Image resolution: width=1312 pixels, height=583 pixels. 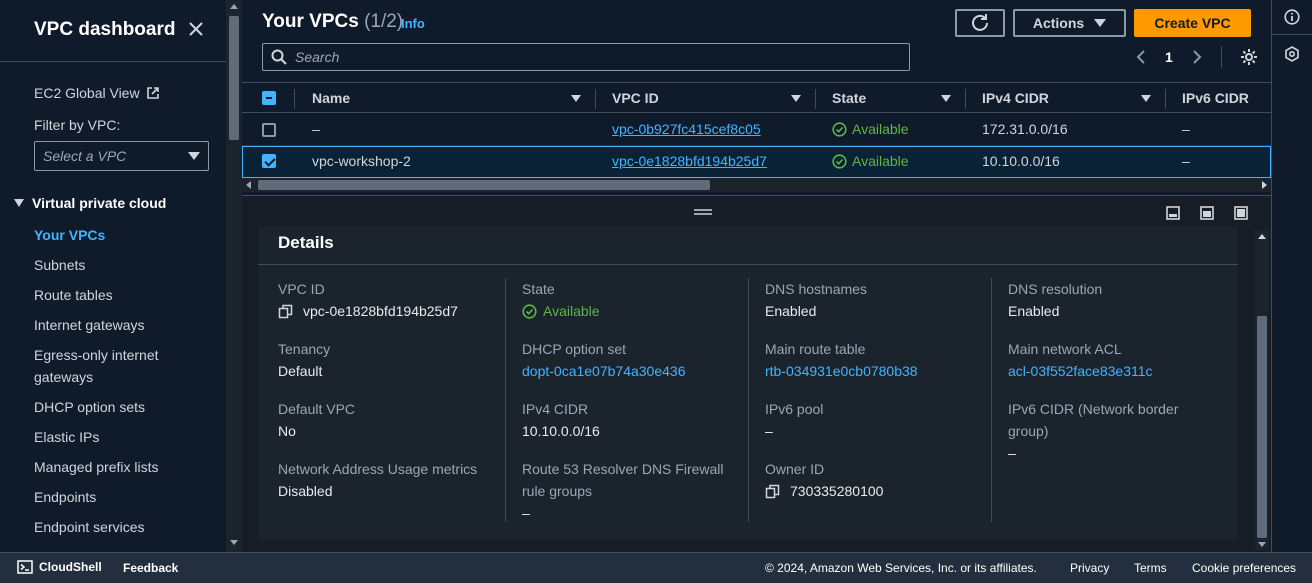 I want to click on refresh-button, so click(x=980, y=23).